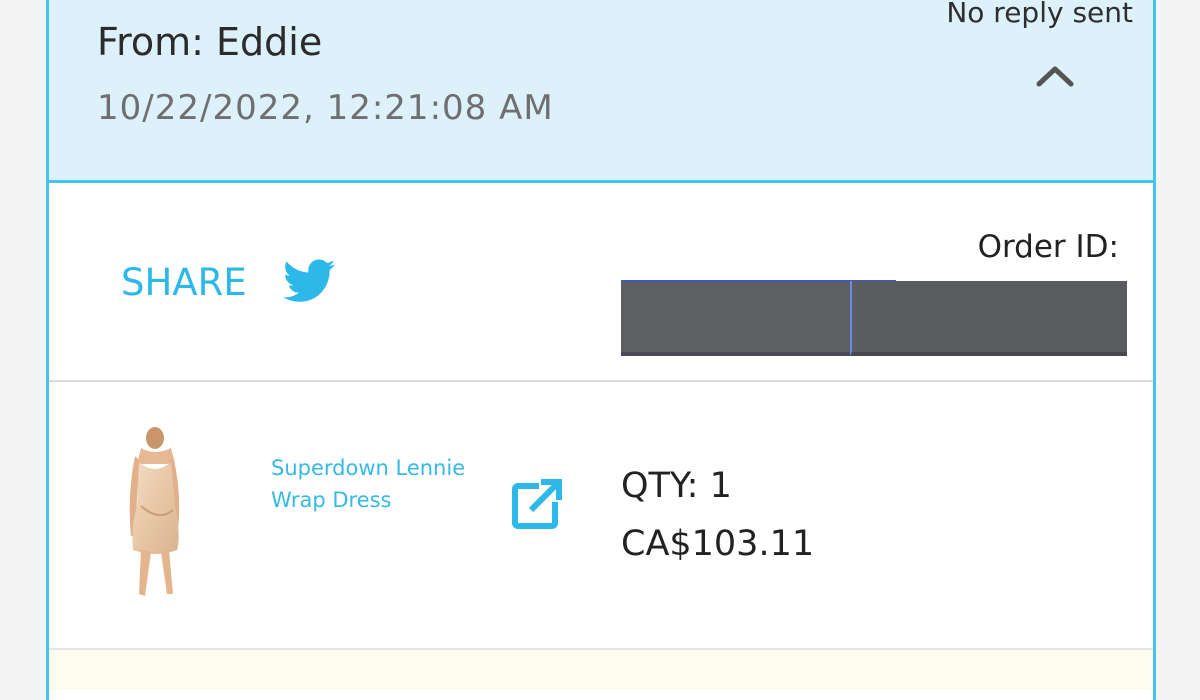 This screenshot has height=700, width=1200. Describe the element at coordinates (1055, 75) in the screenshot. I see `chevron-up-icon` at that location.